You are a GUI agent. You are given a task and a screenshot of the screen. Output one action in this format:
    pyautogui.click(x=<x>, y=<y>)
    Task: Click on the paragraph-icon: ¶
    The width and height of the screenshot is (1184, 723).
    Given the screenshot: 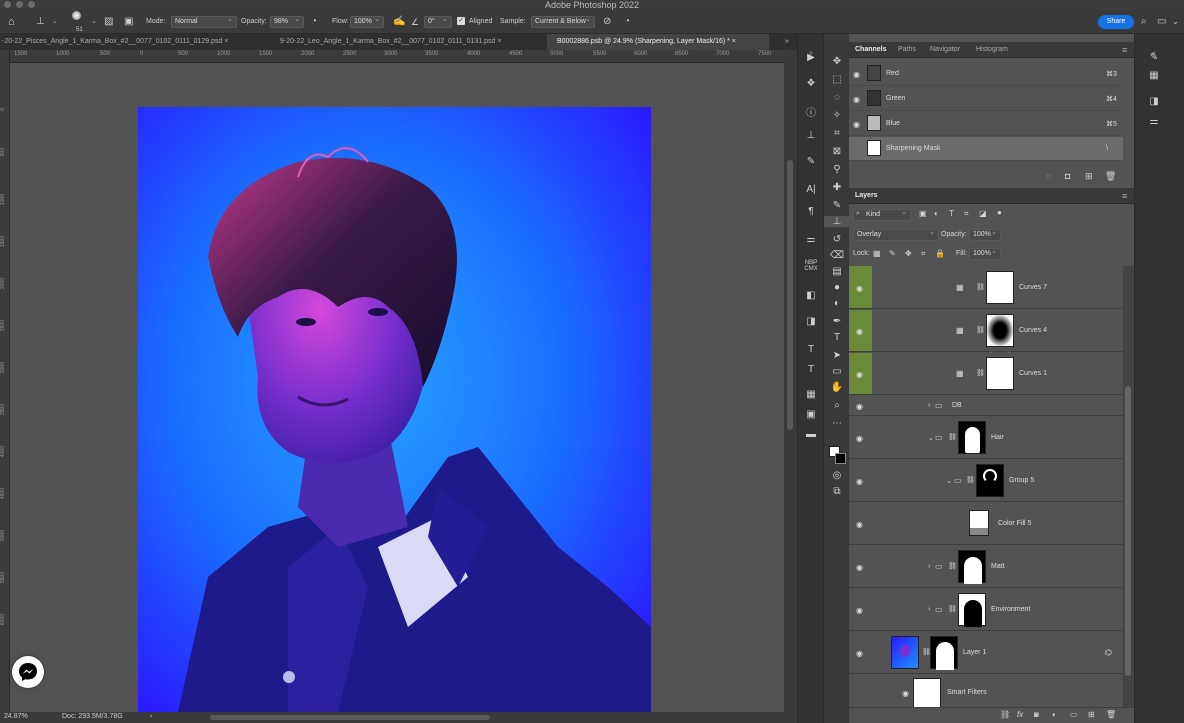 What is the action you would take?
    pyautogui.click(x=811, y=211)
    